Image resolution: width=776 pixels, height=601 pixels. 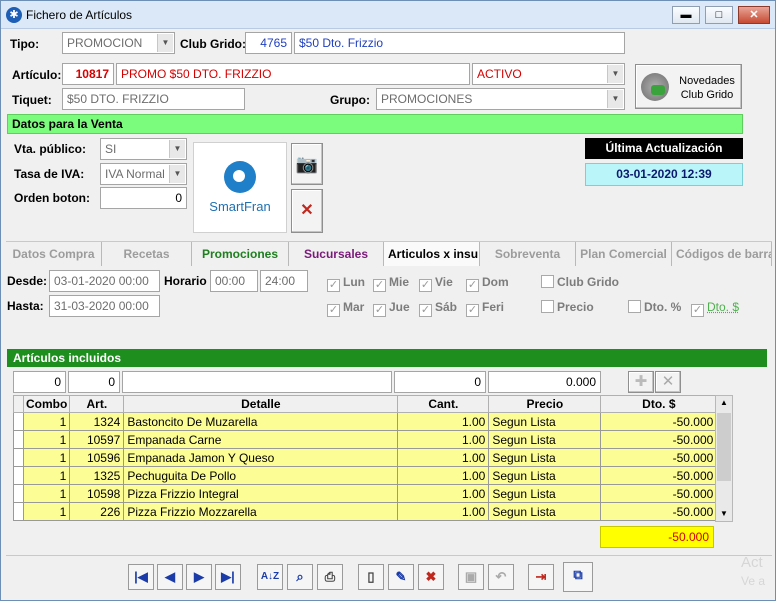 I want to click on chevron-up-icon: ▲, so click(x=724, y=403).